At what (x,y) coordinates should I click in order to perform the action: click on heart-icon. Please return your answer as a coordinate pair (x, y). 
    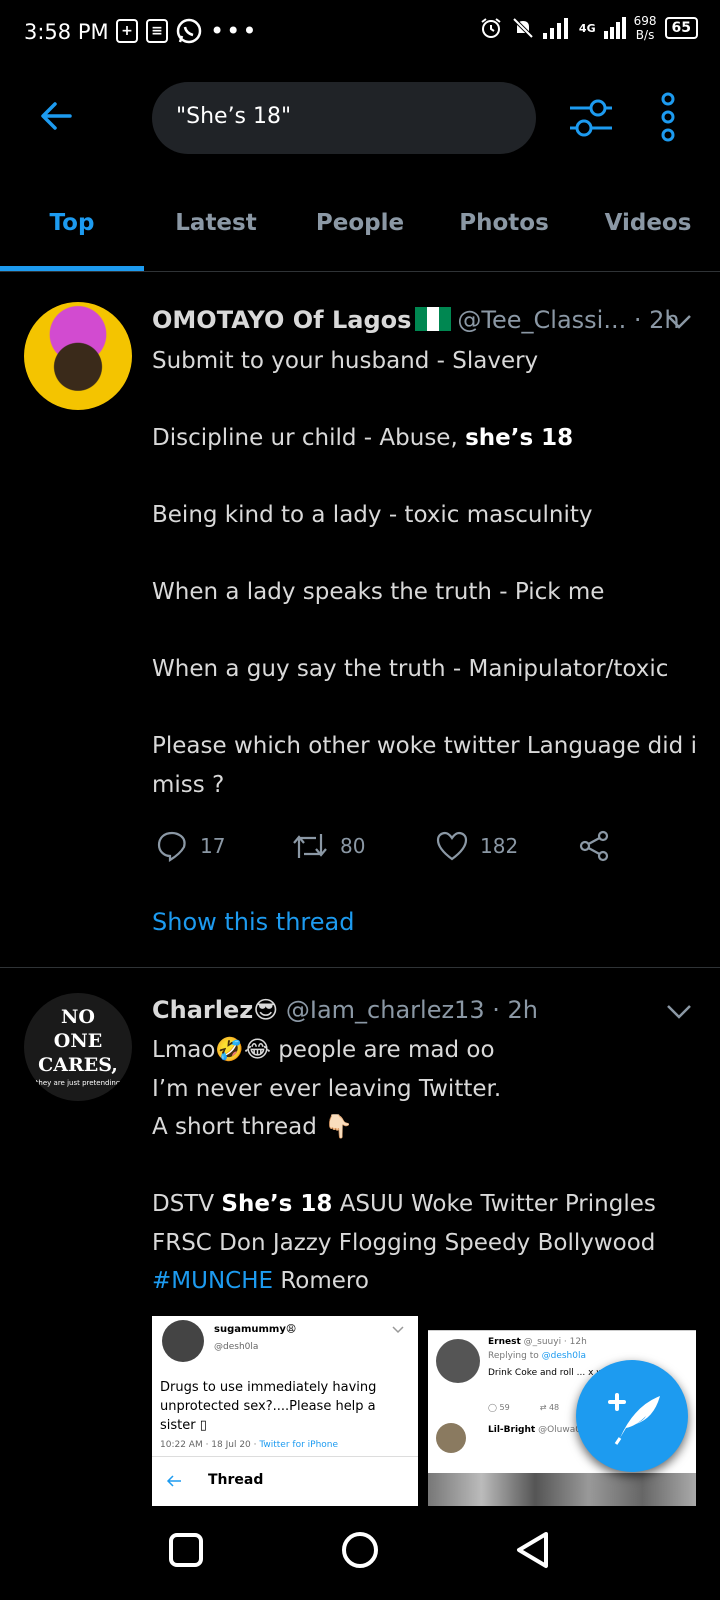
    Looking at the image, I should click on (452, 846).